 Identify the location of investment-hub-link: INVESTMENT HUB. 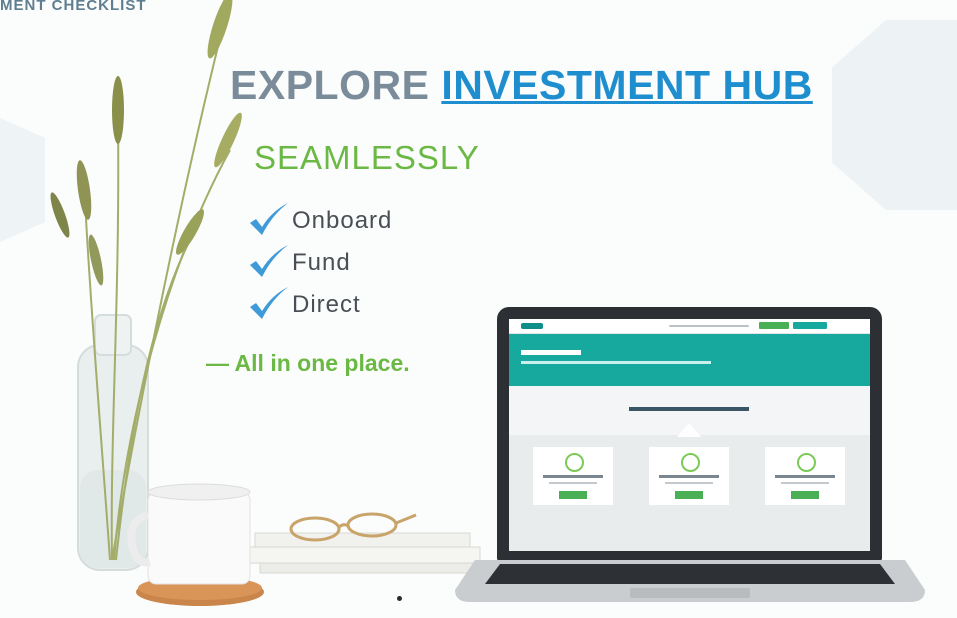
(626, 85).